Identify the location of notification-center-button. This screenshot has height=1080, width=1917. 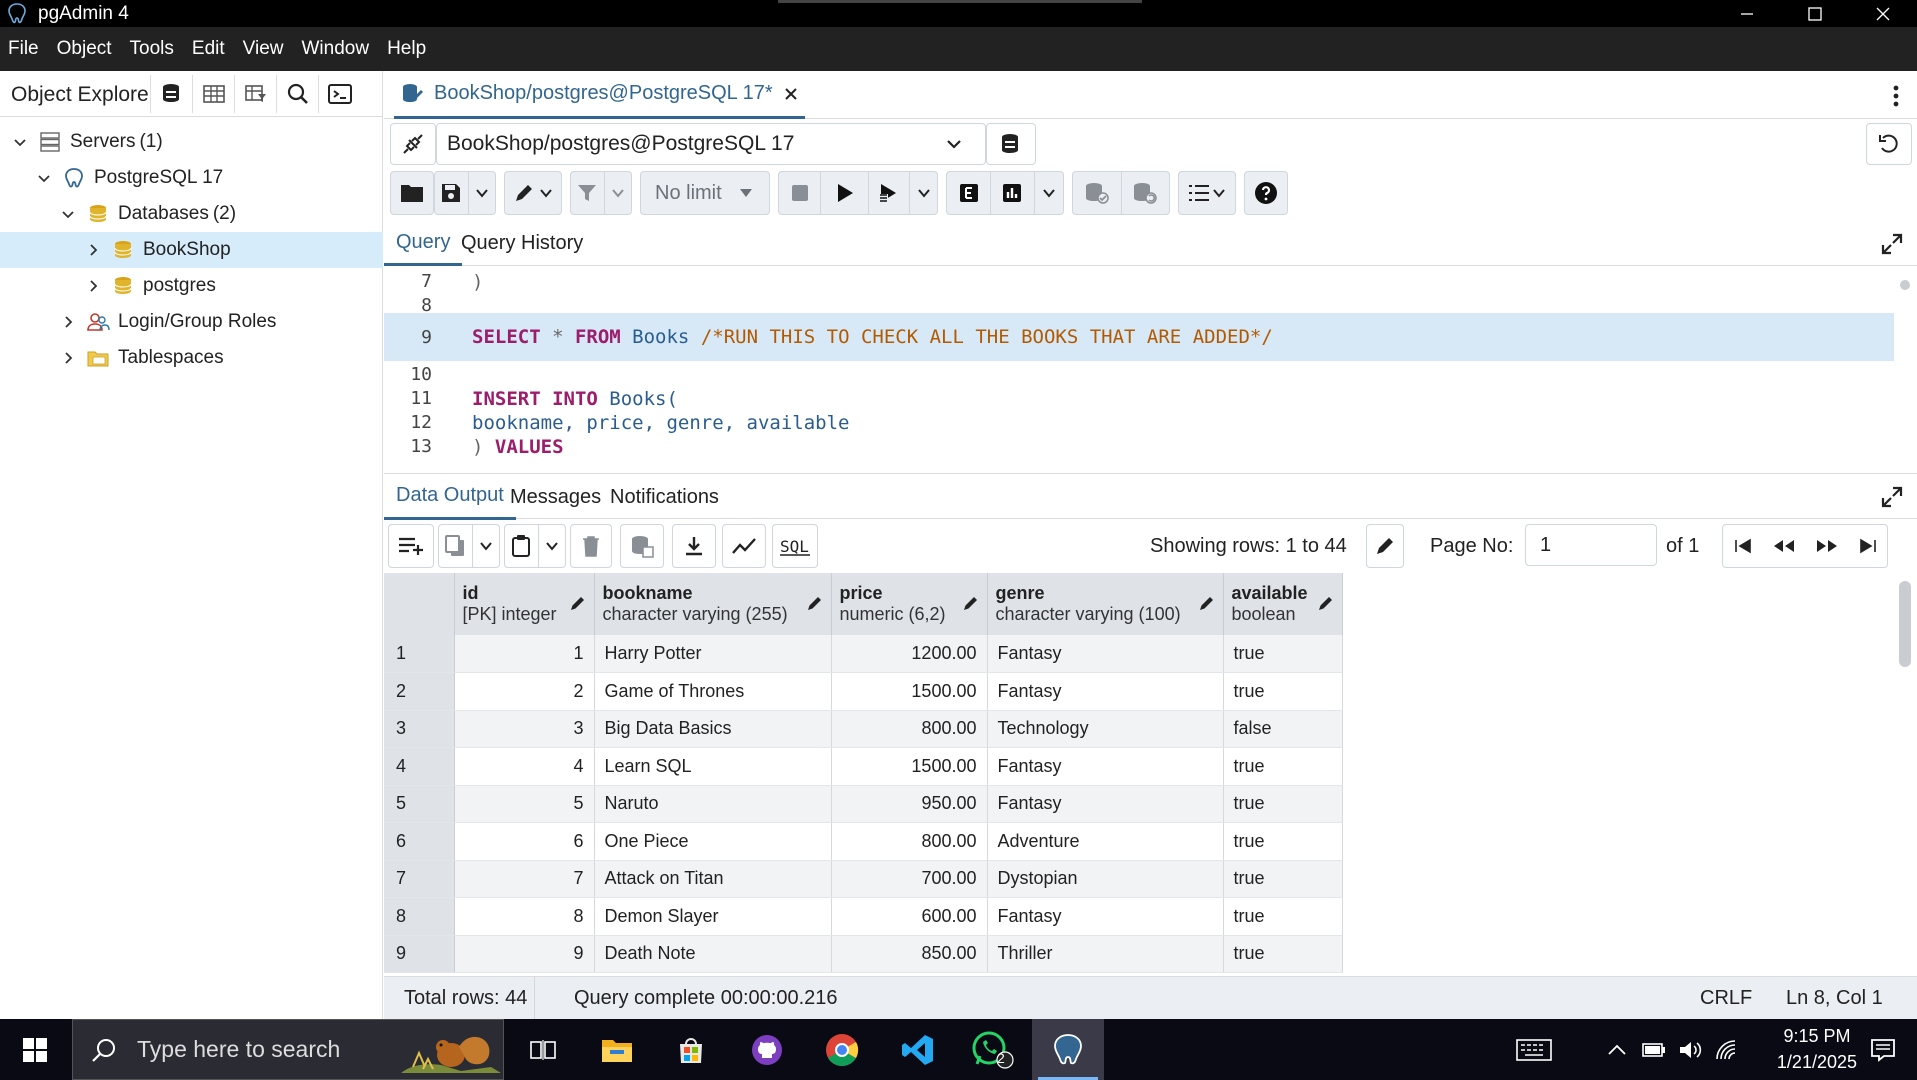
(1882, 1049).